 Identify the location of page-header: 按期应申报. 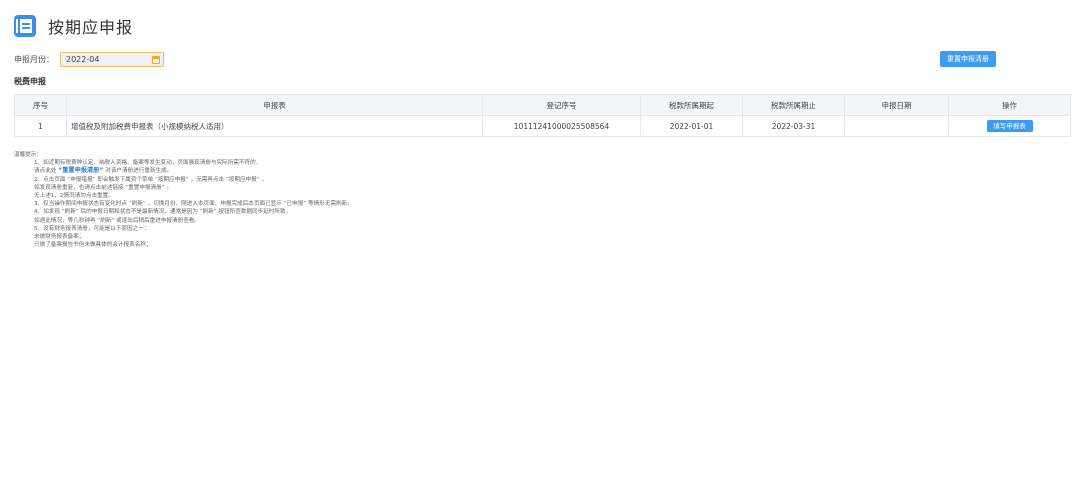
(73, 26).